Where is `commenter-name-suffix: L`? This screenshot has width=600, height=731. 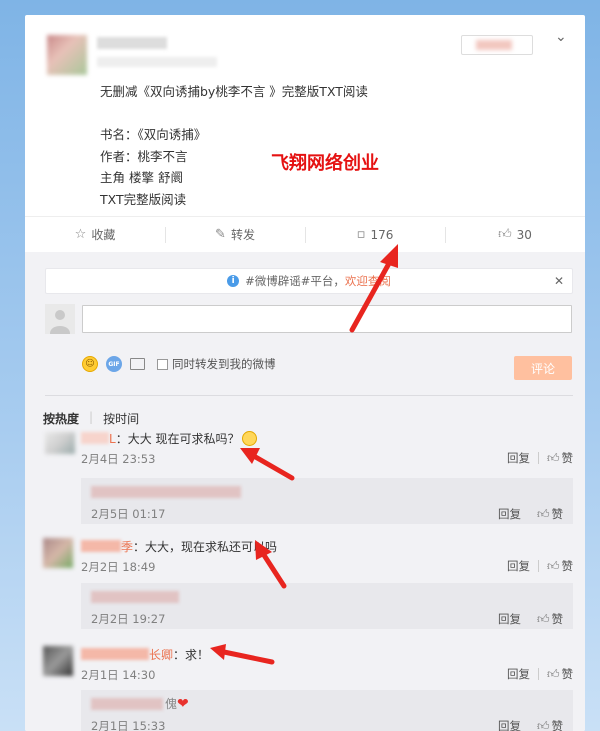 commenter-name-suffix: L is located at coordinates (112, 439).